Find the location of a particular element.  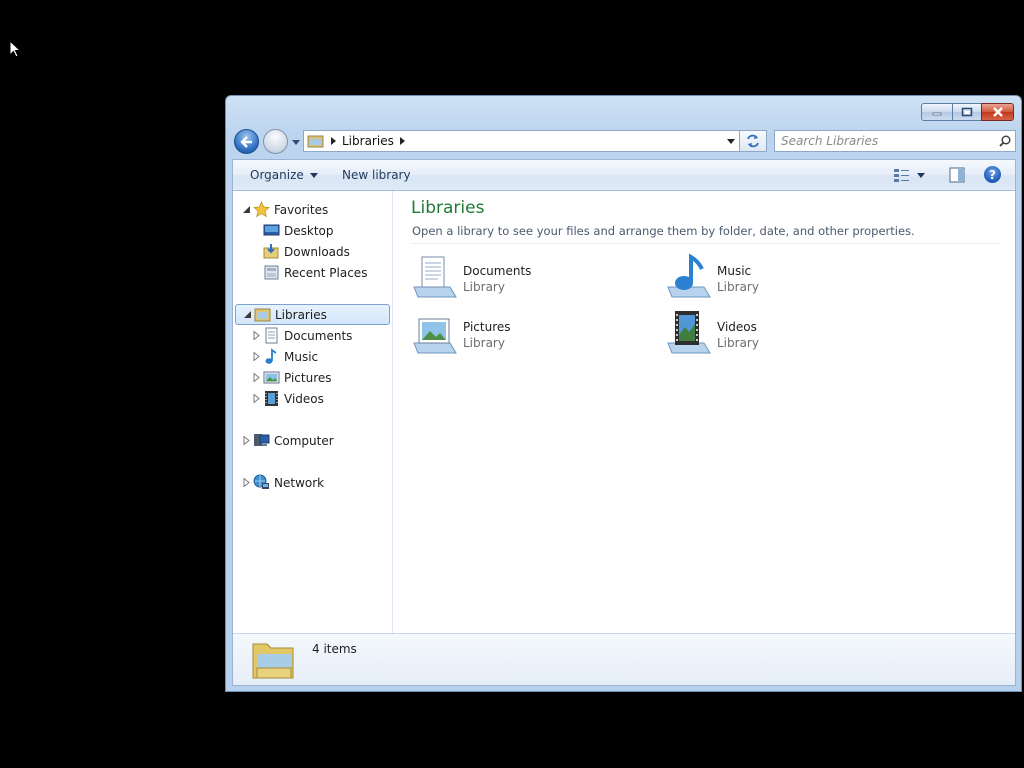

refresh-icon is located at coordinates (753, 141).